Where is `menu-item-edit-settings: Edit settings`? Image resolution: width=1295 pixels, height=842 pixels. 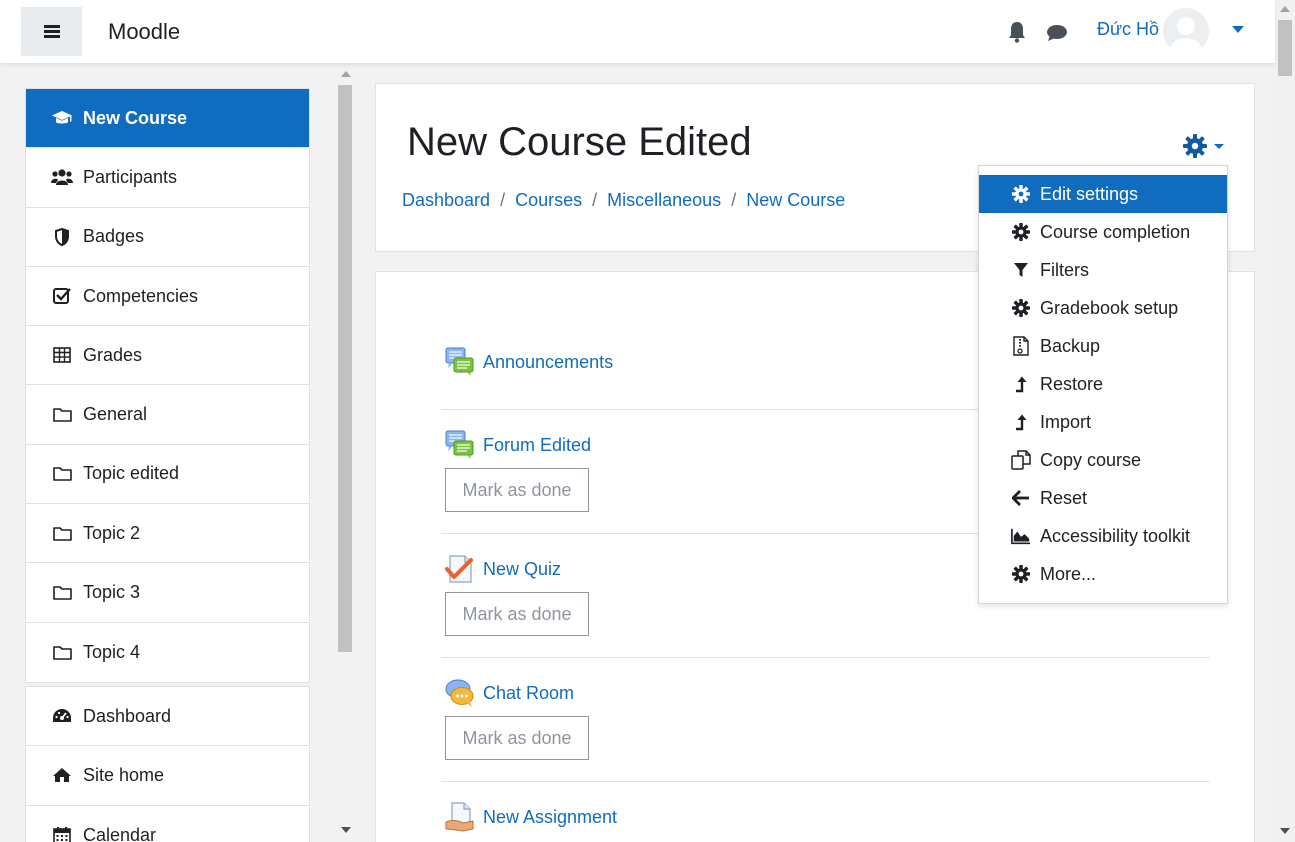
menu-item-edit-settings: Edit settings is located at coordinates (1103, 194).